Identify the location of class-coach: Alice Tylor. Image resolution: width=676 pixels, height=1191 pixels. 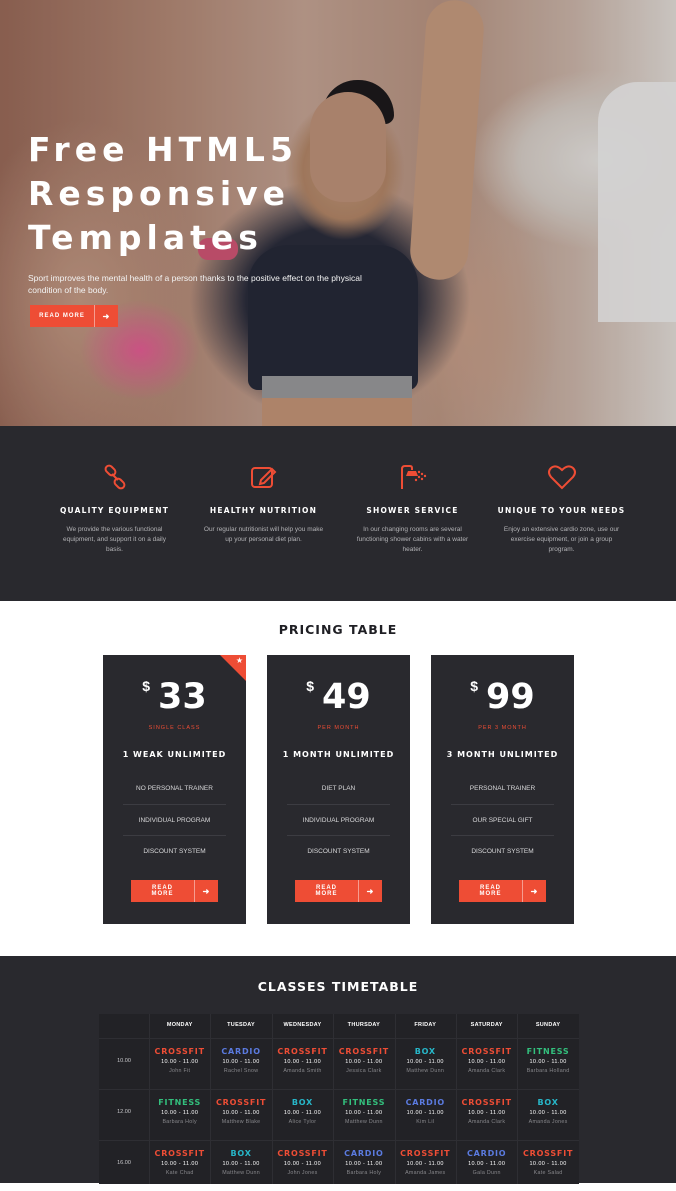
(302, 1122).